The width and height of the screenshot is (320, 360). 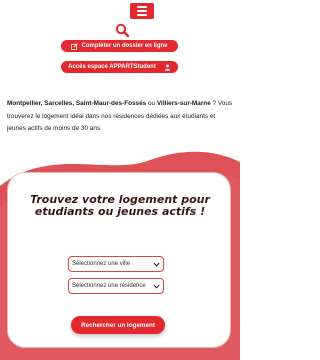 I want to click on appart-student-label: Accès espace APPARTStudent, so click(x=112, y=67).